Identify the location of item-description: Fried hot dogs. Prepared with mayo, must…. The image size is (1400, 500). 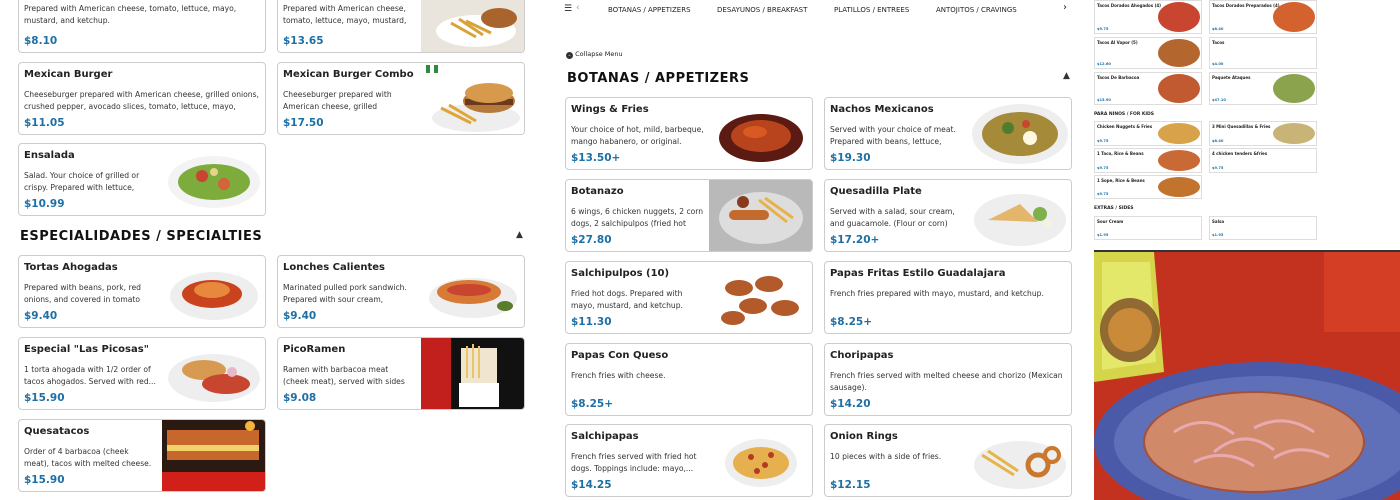
(627, 299).